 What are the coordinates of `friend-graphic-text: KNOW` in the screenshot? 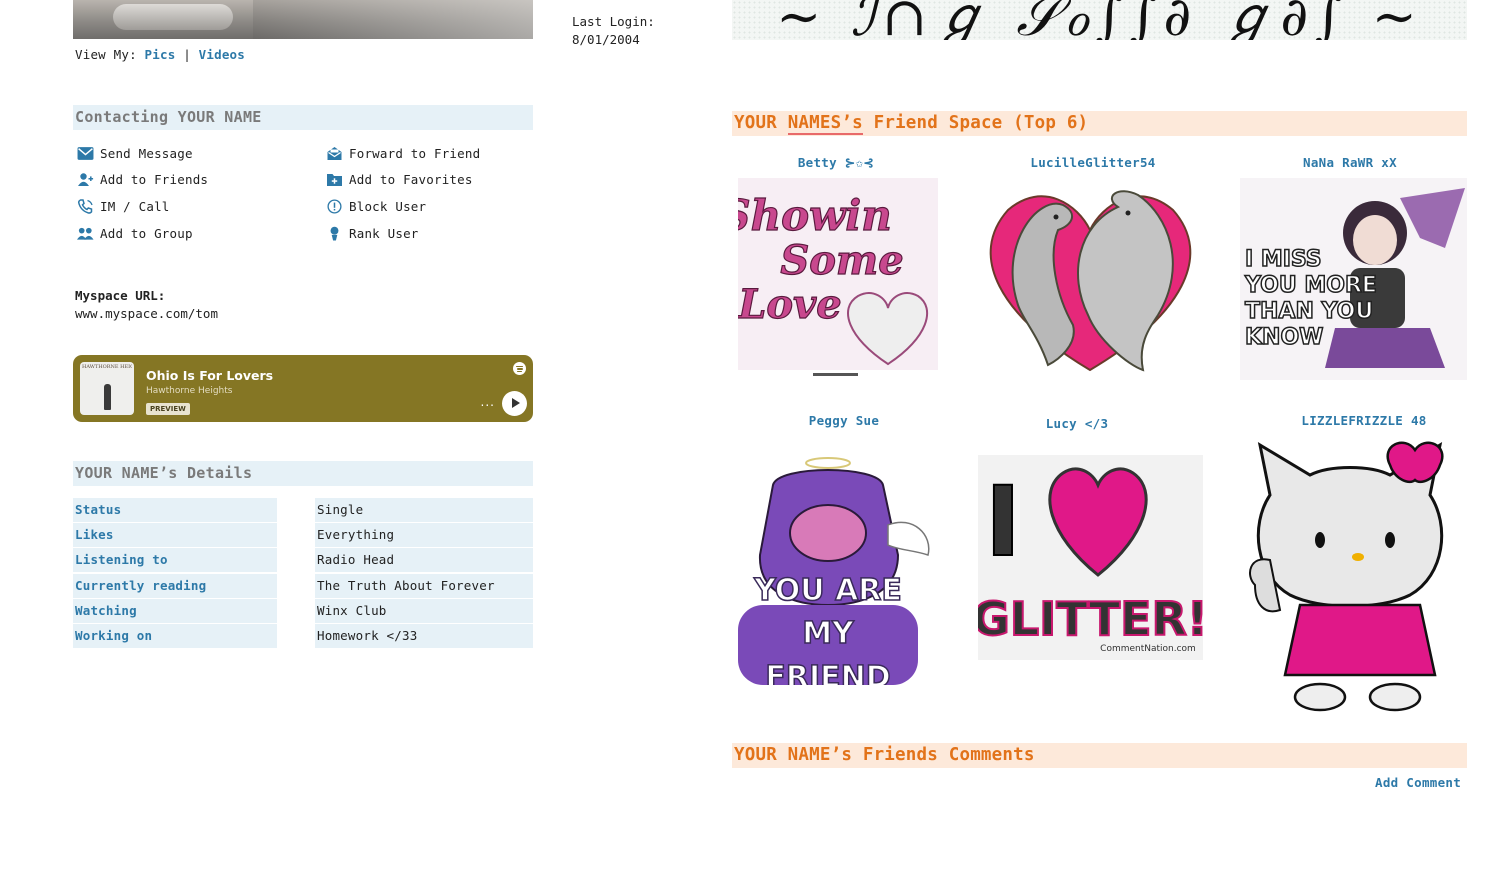 It's located at (1284, 337).